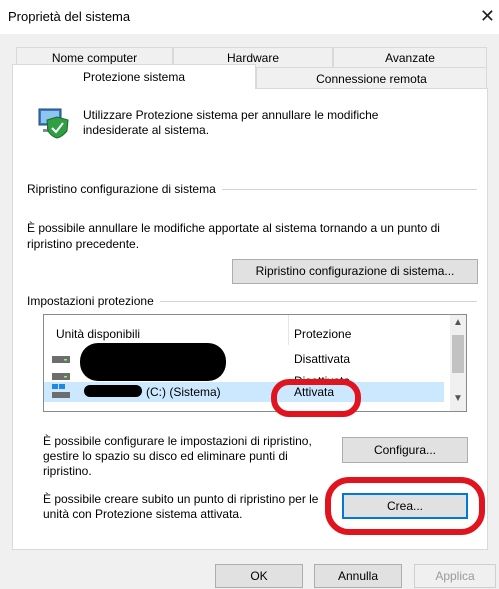  Describe the element at coordinates (183, 392) in the screenshot. I see `drive-name: (C:) (Sistema)` at that location.